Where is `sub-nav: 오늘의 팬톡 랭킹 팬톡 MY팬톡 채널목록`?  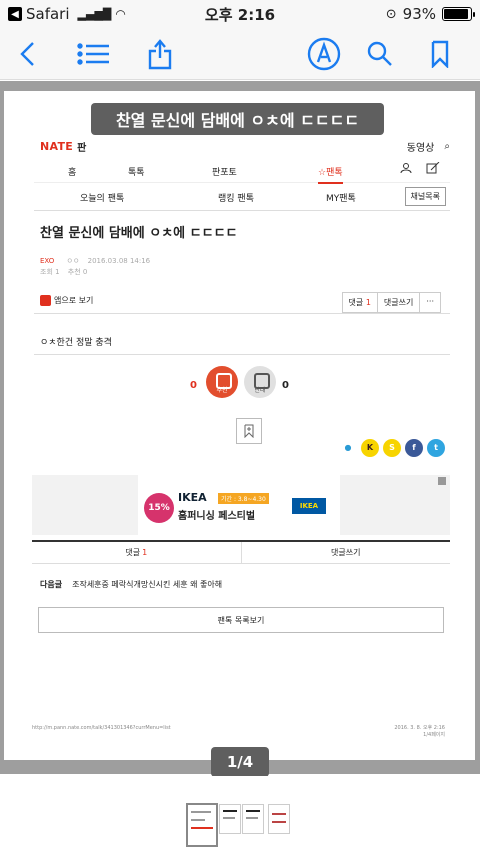 sub-nav: 오늘의 팬톡 랭킹 팬톡 MY팬톡 채널목록 is located at coordinates (242, 199).